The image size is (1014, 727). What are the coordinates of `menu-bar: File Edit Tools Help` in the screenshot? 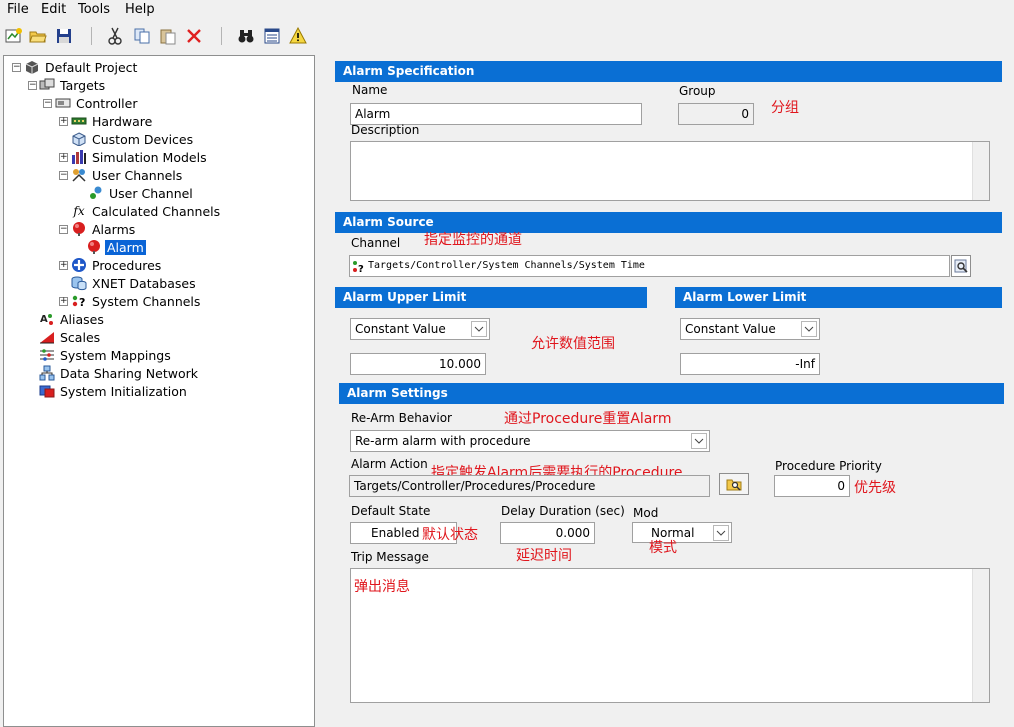 It's located at (507, 10).